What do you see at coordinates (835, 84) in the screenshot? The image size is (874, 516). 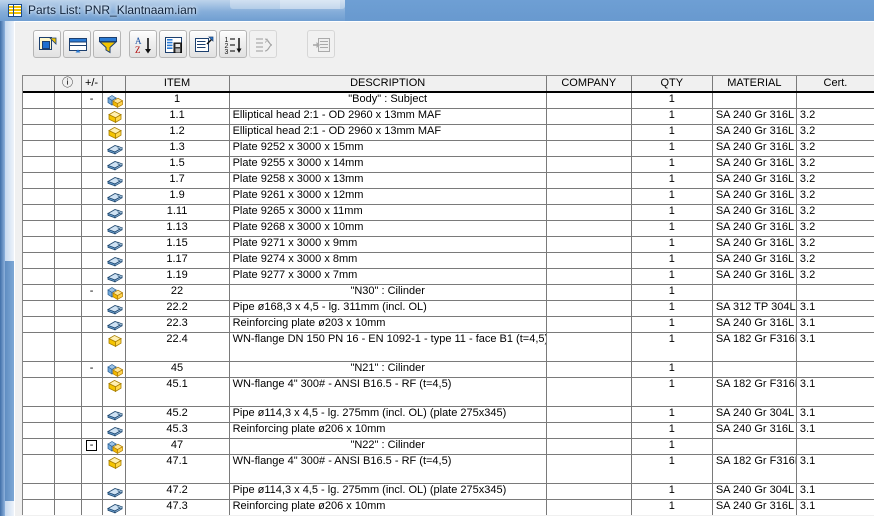 I see `col-header-cert: Cert.` at bounding box center [835, 84].